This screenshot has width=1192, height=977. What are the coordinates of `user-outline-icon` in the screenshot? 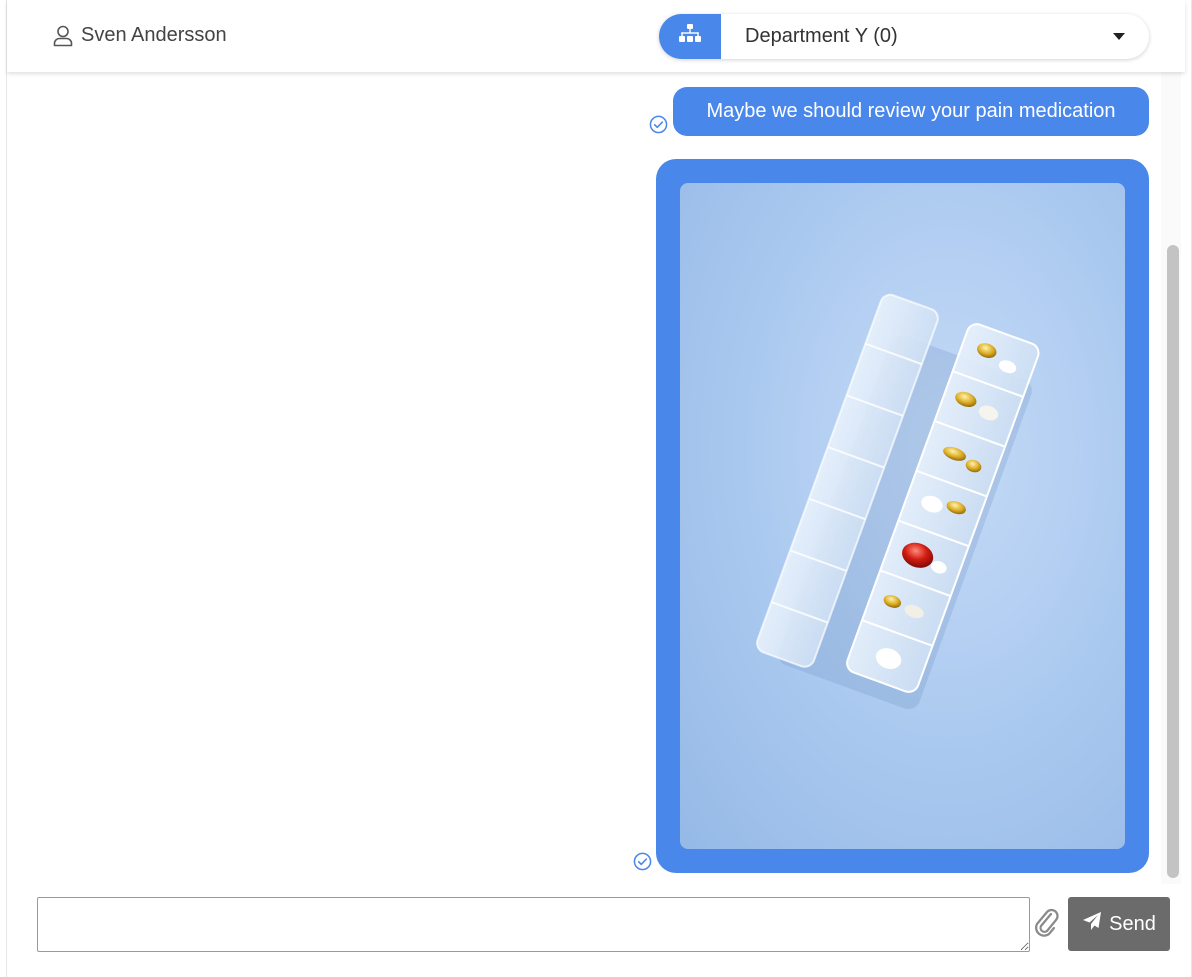 It's located at (63, 36).